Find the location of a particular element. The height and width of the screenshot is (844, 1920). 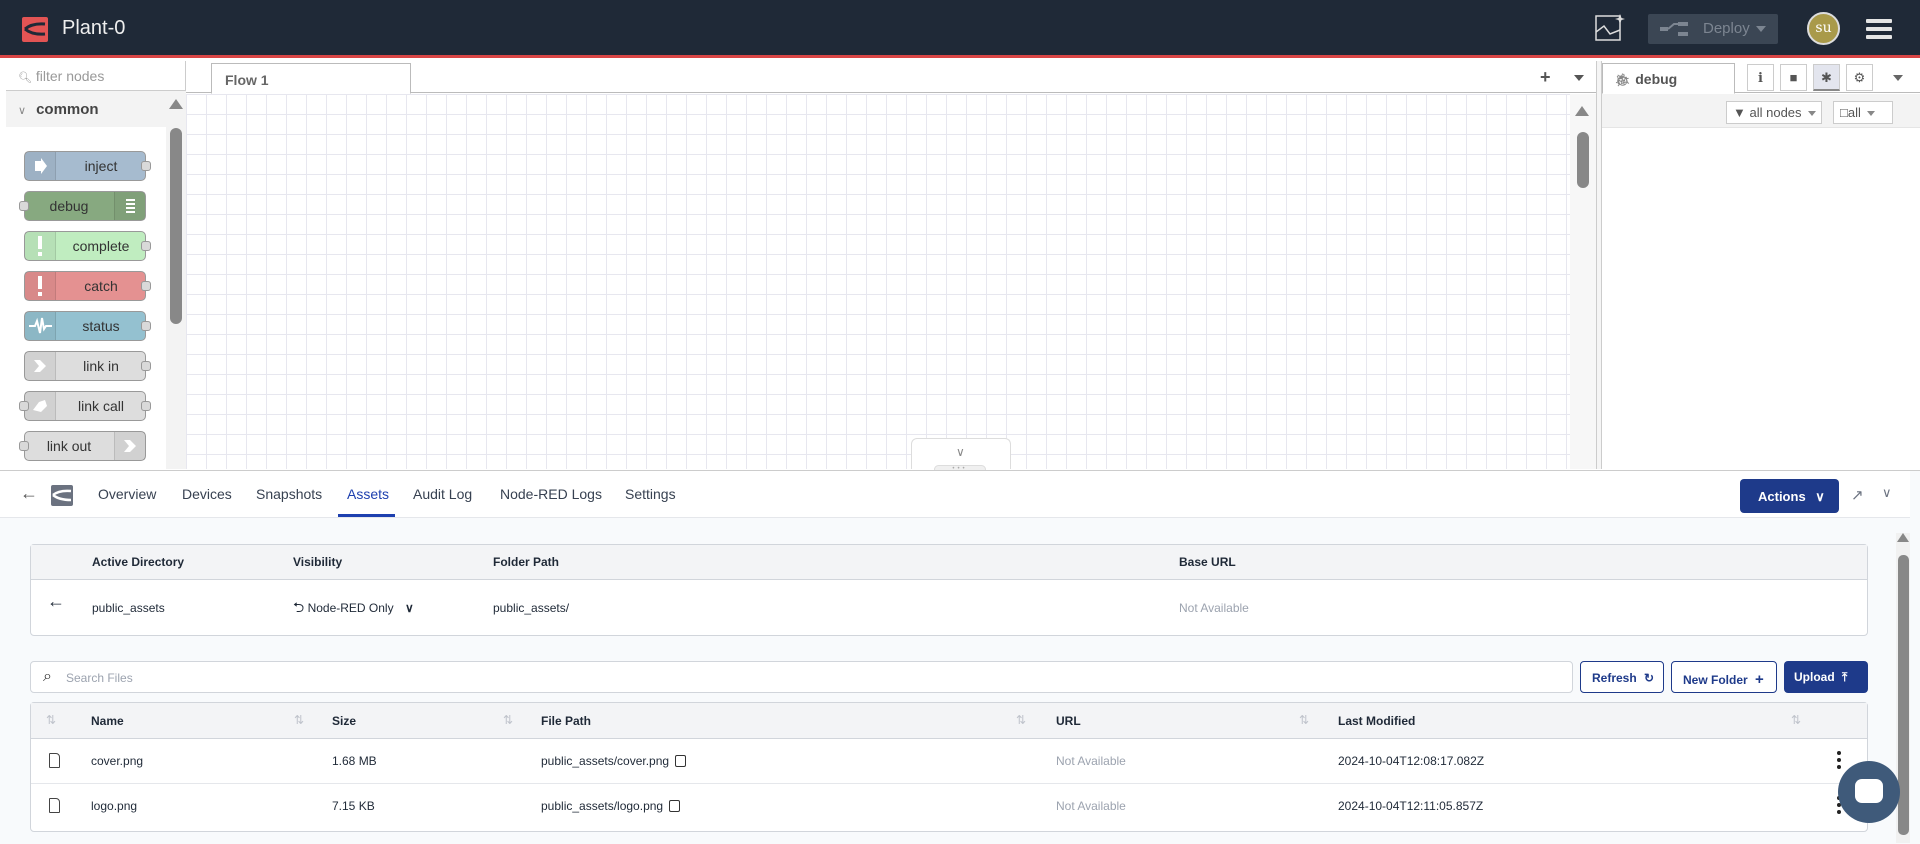

file-icon is located at coordinates (54, 760).